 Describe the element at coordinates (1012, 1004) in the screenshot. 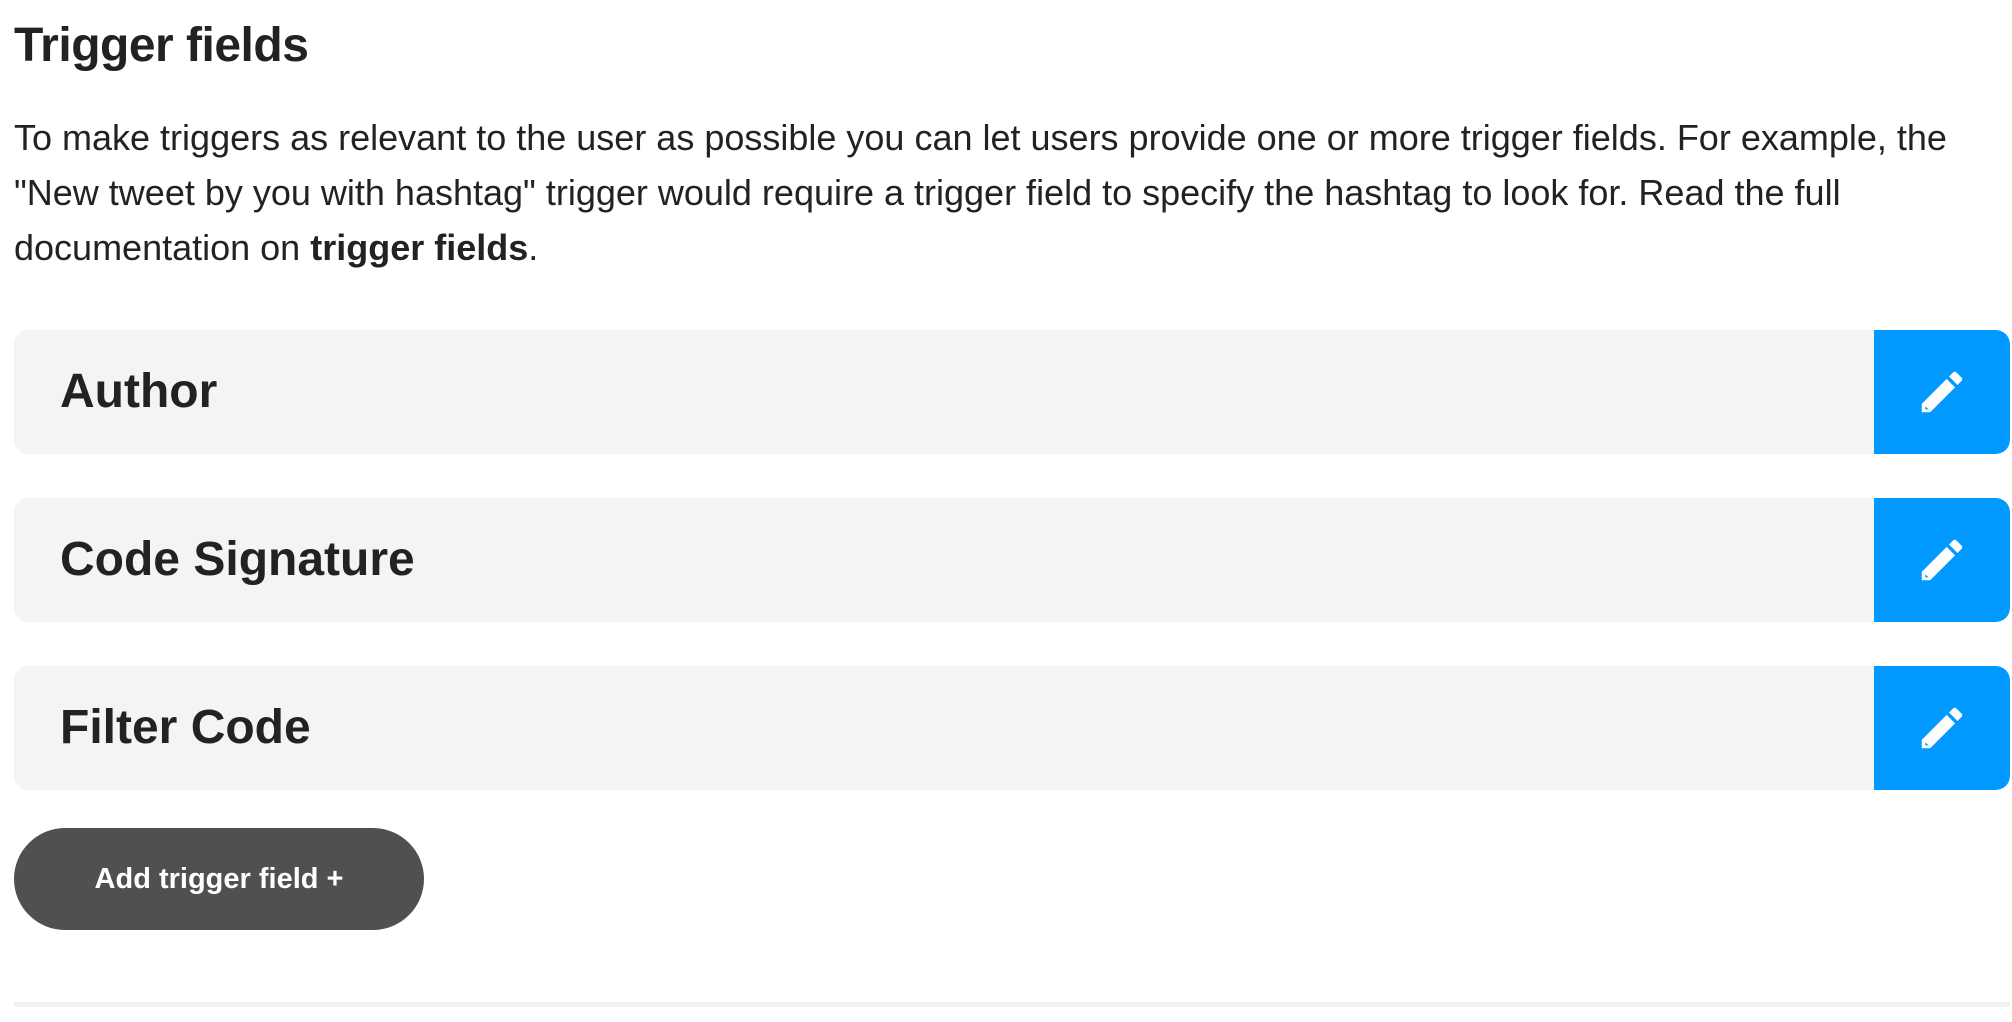

I see `section-divider` at that location.